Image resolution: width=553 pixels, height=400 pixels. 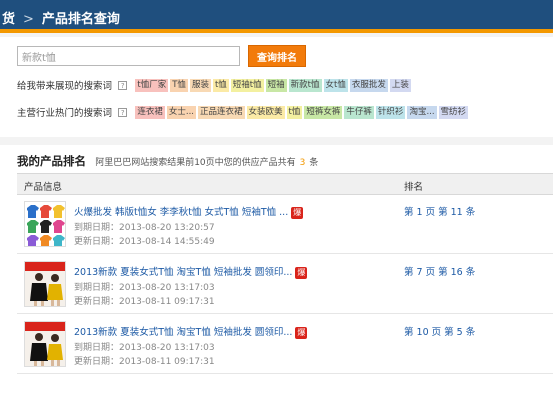 What do you see at coordinates (302, 163) in the screenshot?
I see `results-count: 3` at bounding box center [302, 163].